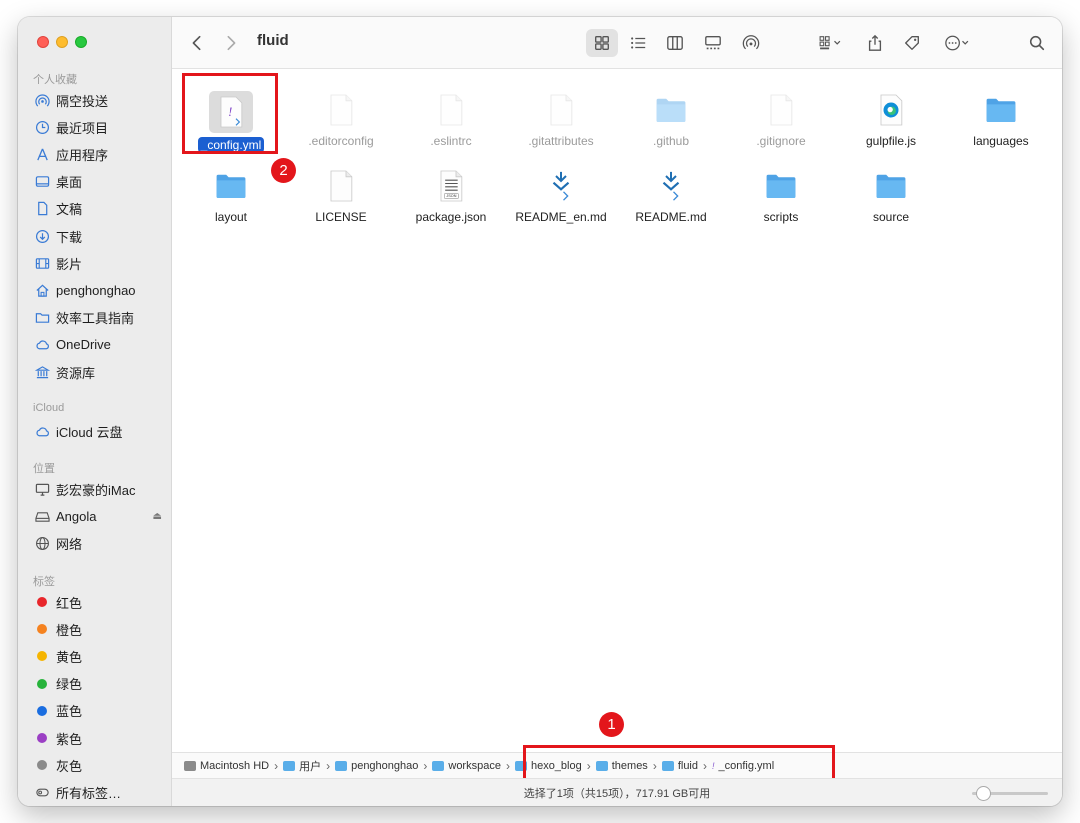 The width and height of the screenshot is (1080, 823). Describe the element at coordinates (99, 684) in the screenshot. I see `sidebar-item-tags-3: 绿色` at that location.